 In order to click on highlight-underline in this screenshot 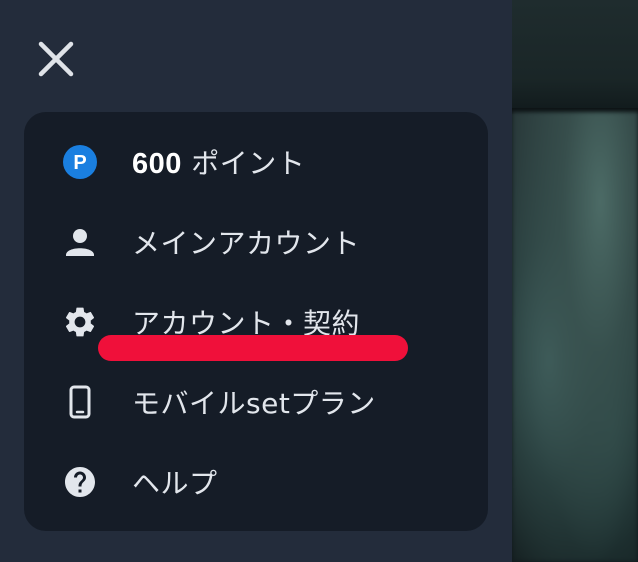, I will do `click(253, 348)`.